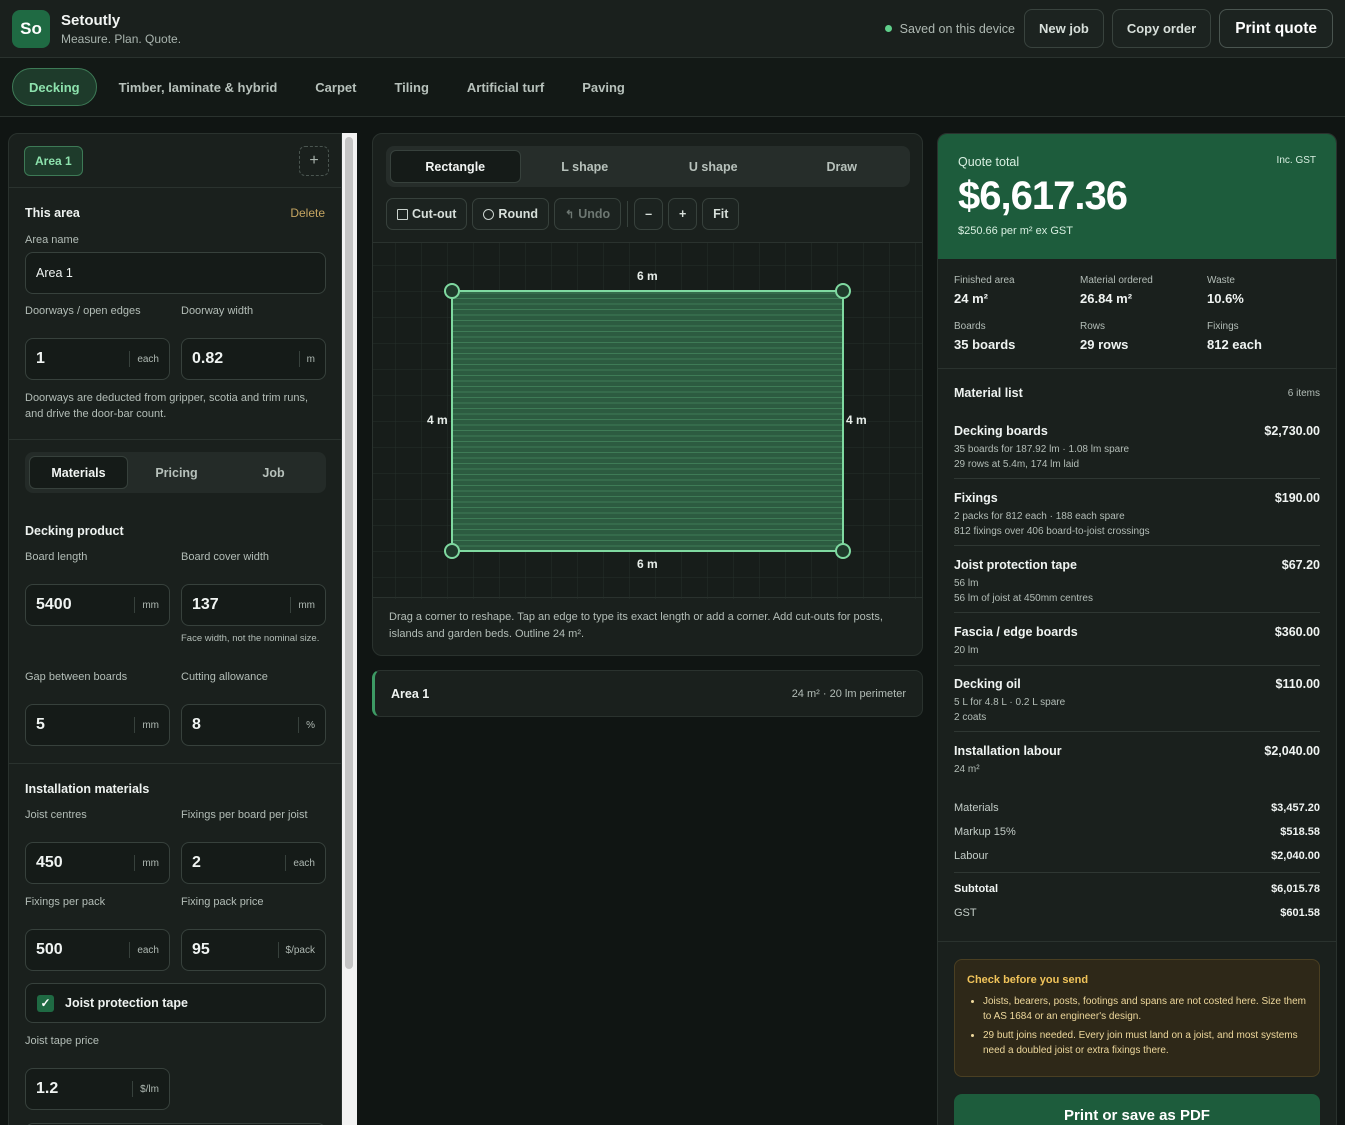 The height and width of the screenshot is (1125, 1345). Describe the element at coordinates (253, 605) in the screenshot. I see `cover-width-input: 137 mm` at that location.